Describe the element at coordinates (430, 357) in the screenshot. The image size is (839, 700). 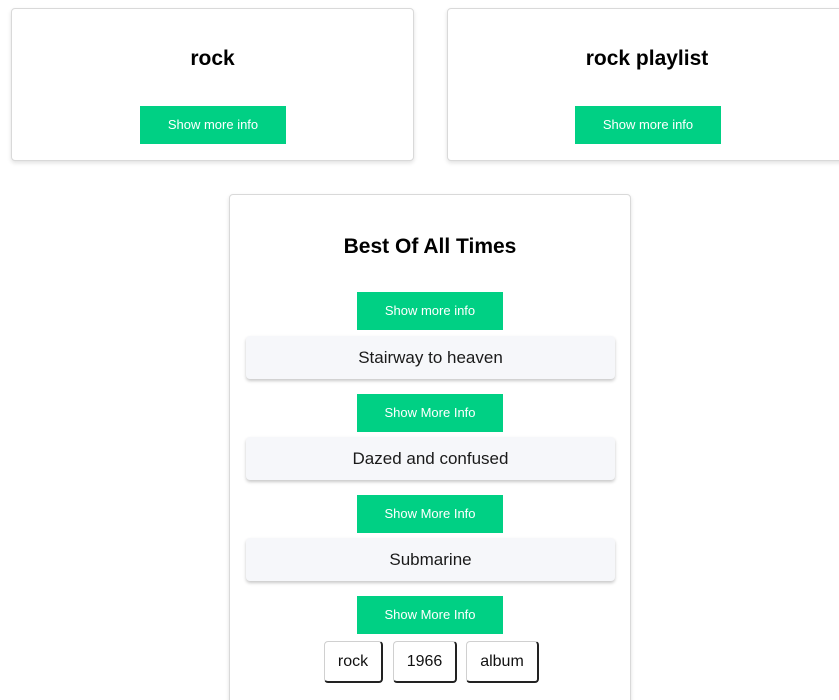
I see `song-item-stairway-to-heaven: Stairway to heaven` at that location.